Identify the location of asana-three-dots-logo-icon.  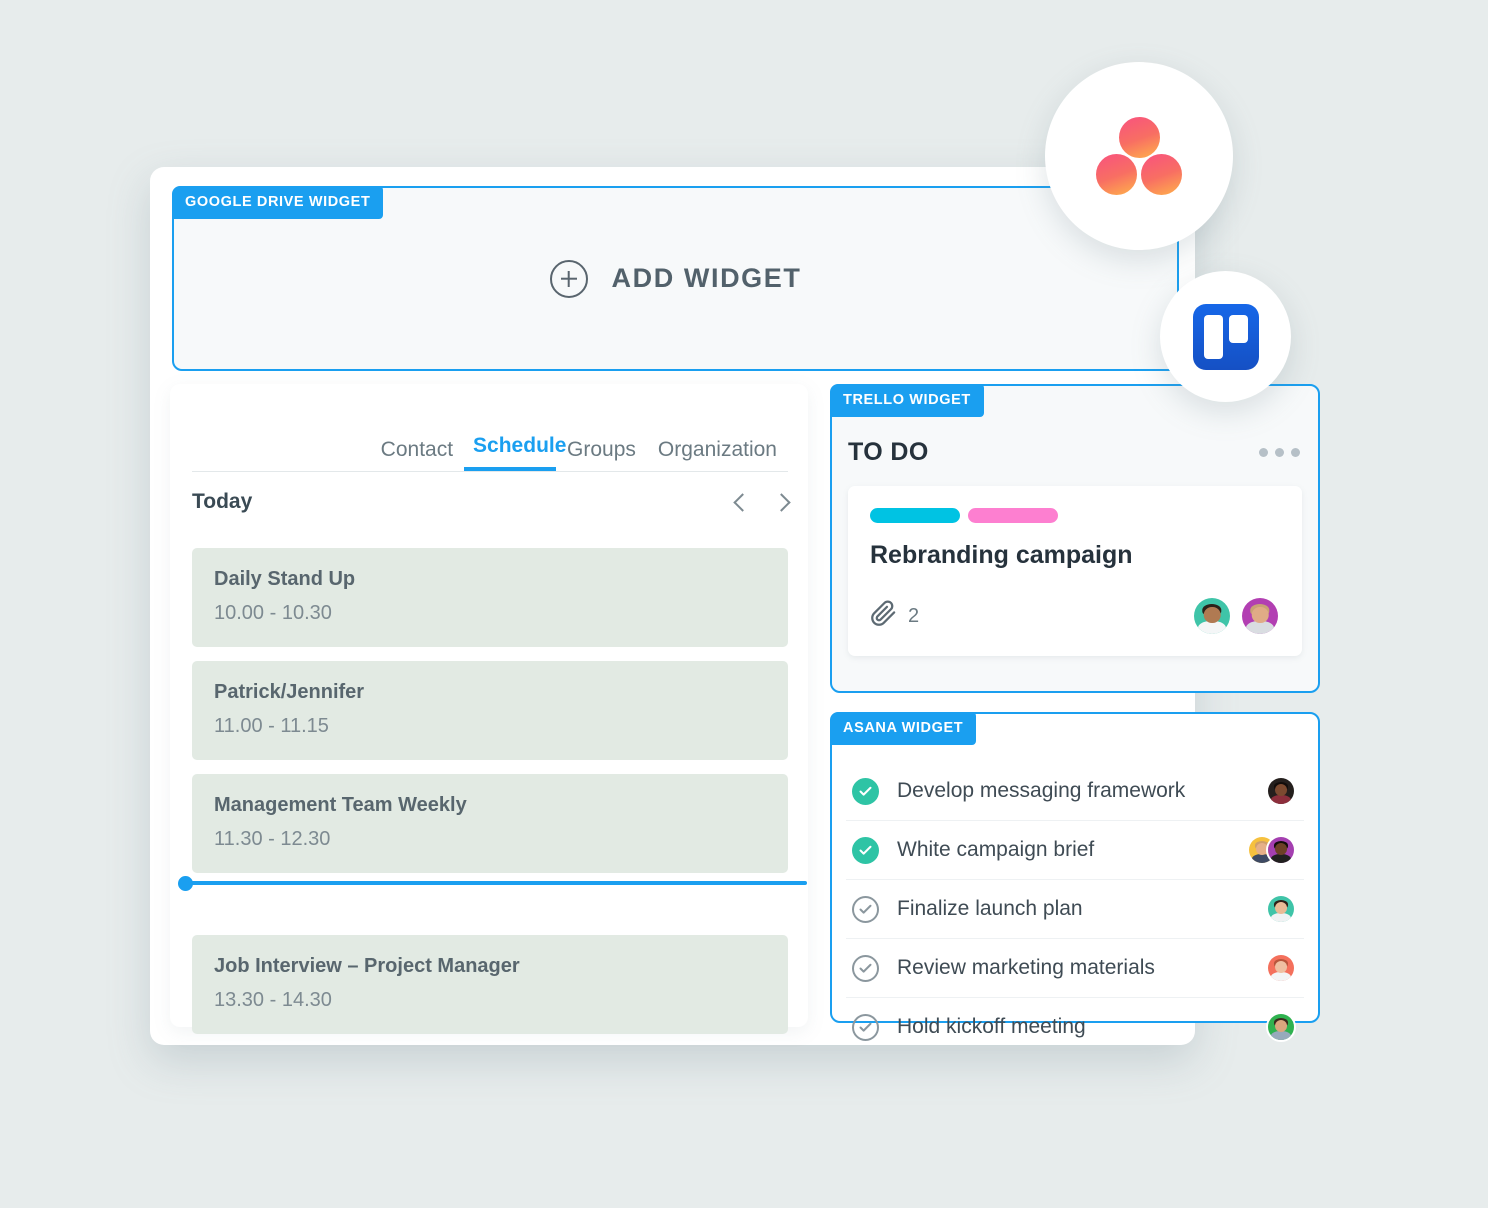
(1139, 156).